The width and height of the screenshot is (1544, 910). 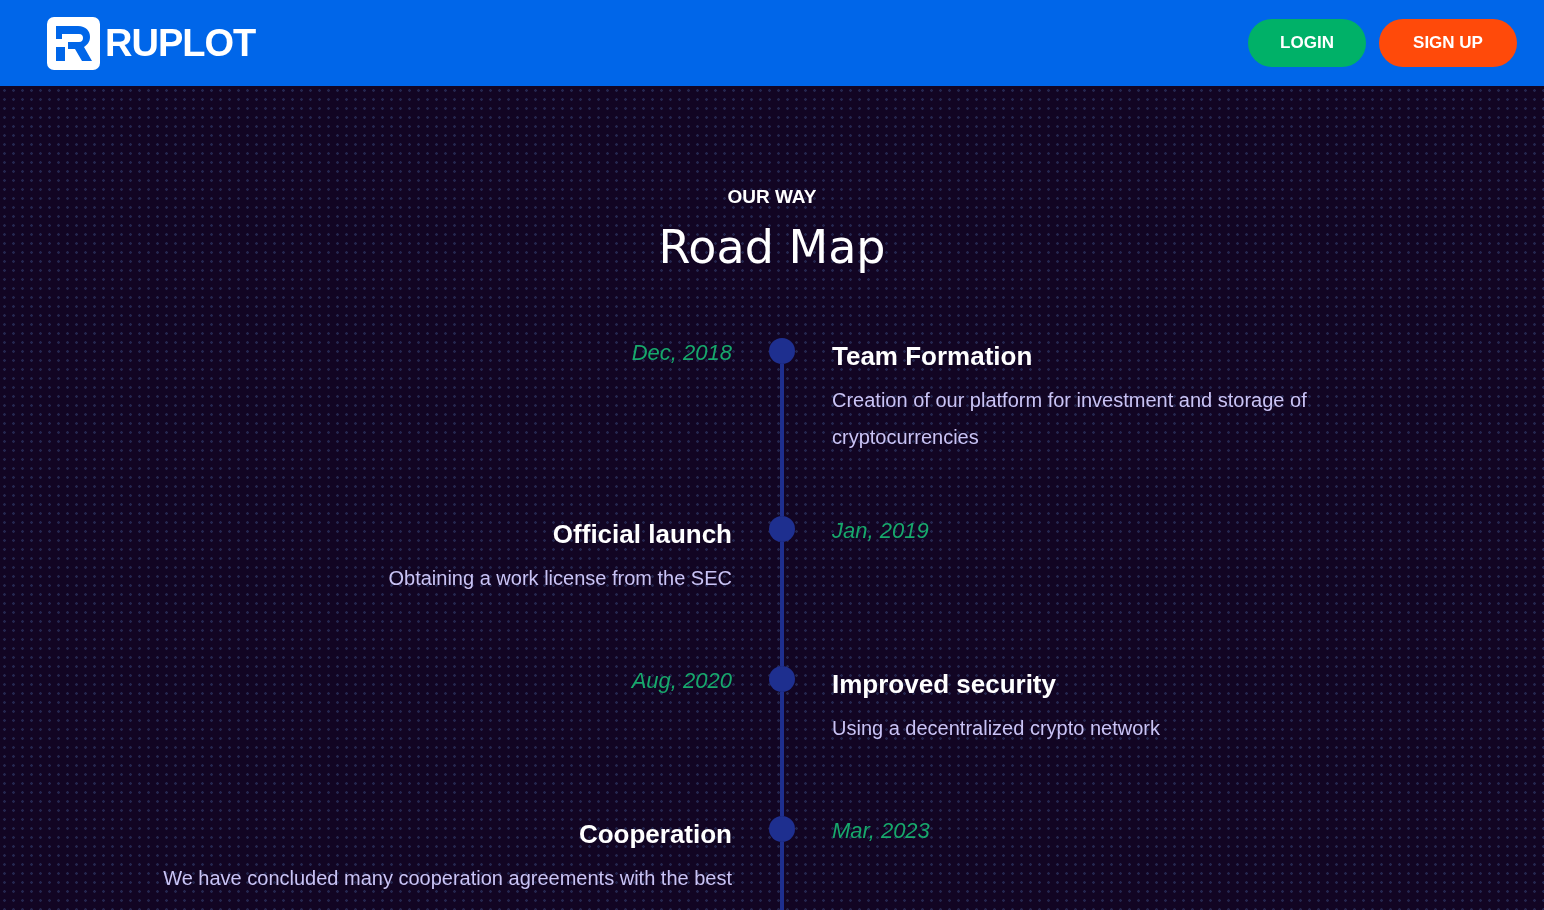 What do you see at coordinates (1307, 43) in the screenshot?
I see `login-button: LOGIN` at bounding box center [1307, 43].